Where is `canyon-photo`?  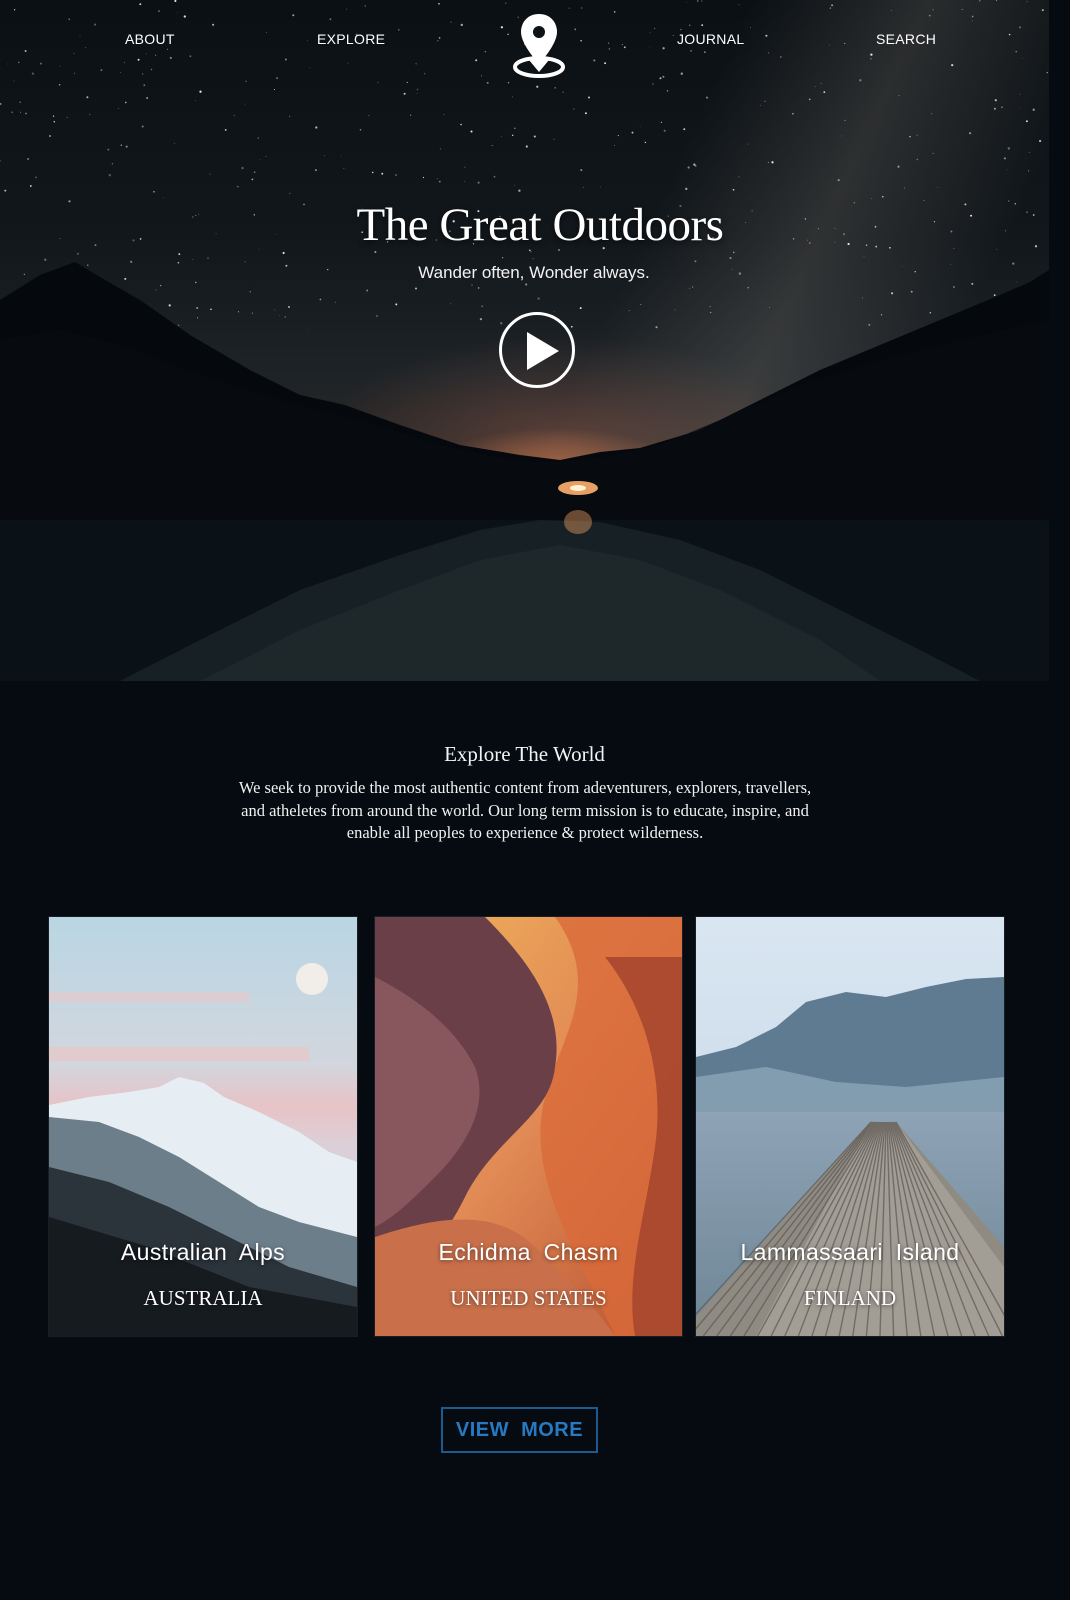 canyon-photo is located at coordinates (528, 1126).